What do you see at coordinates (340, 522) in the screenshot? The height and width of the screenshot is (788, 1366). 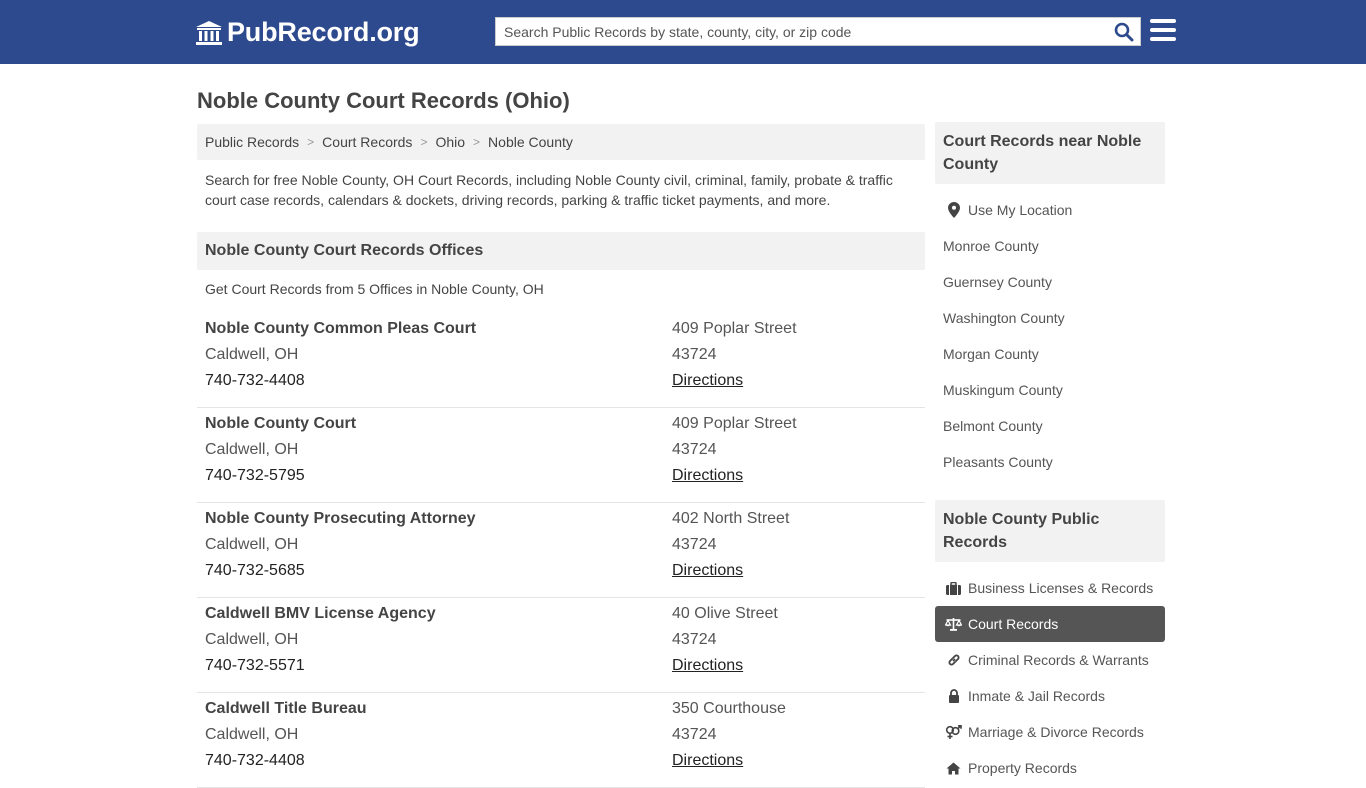 I see `office-name: Noble County Prosecuting Attorney` at bounding box center [340, 522].